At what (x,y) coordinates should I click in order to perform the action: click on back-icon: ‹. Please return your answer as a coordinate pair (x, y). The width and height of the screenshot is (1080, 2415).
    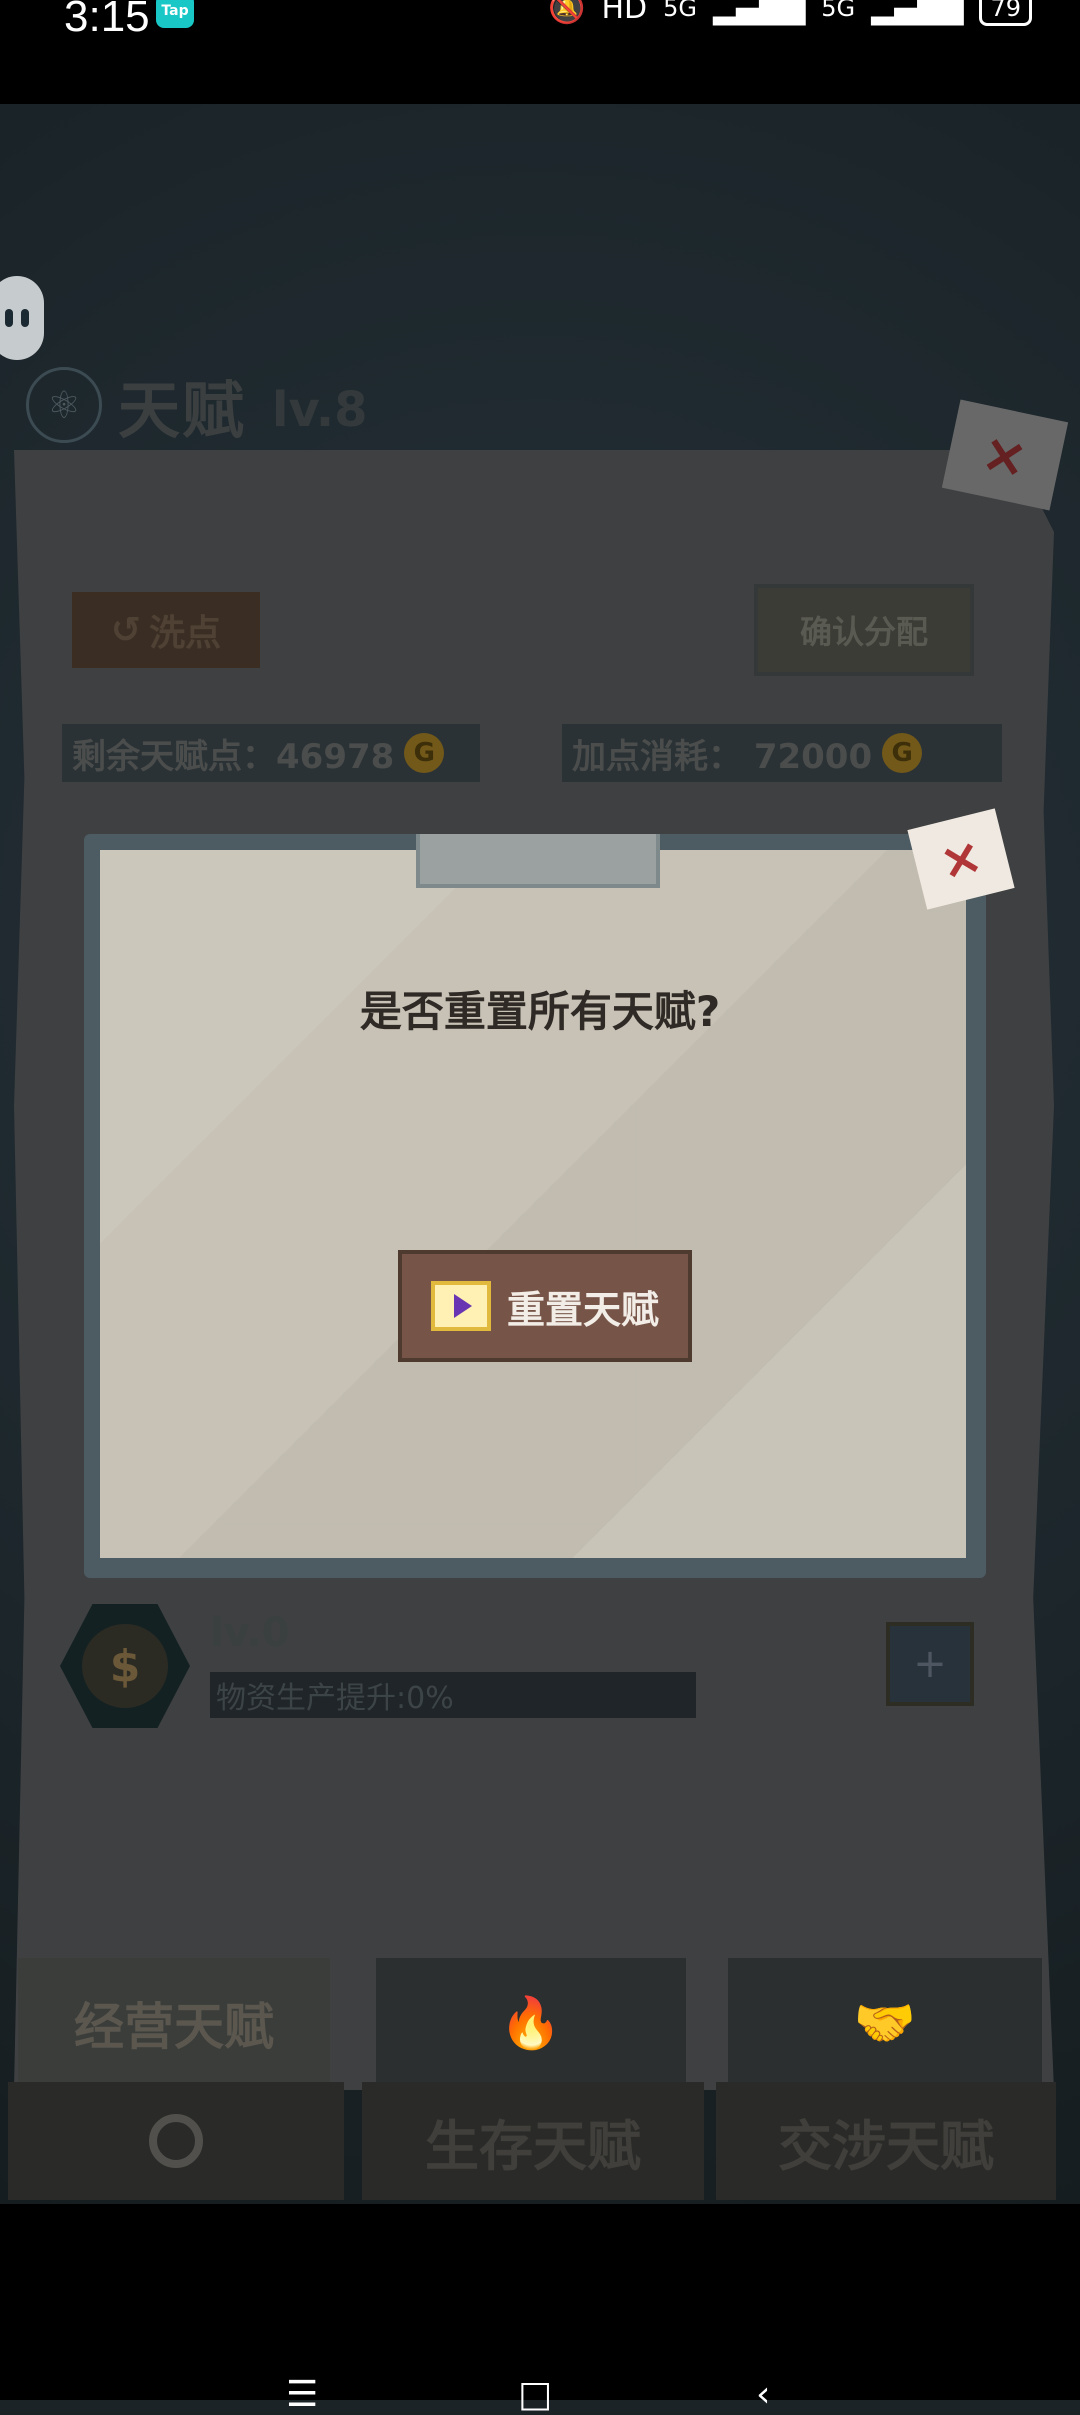
    Looking at the image, I should click on (763, 2394).